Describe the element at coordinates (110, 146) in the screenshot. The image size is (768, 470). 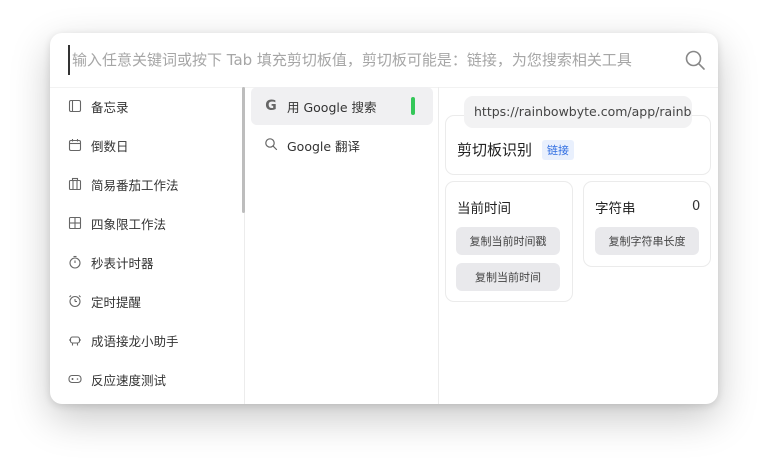
I see `sidebar-item-label: 倒数日` at that location.